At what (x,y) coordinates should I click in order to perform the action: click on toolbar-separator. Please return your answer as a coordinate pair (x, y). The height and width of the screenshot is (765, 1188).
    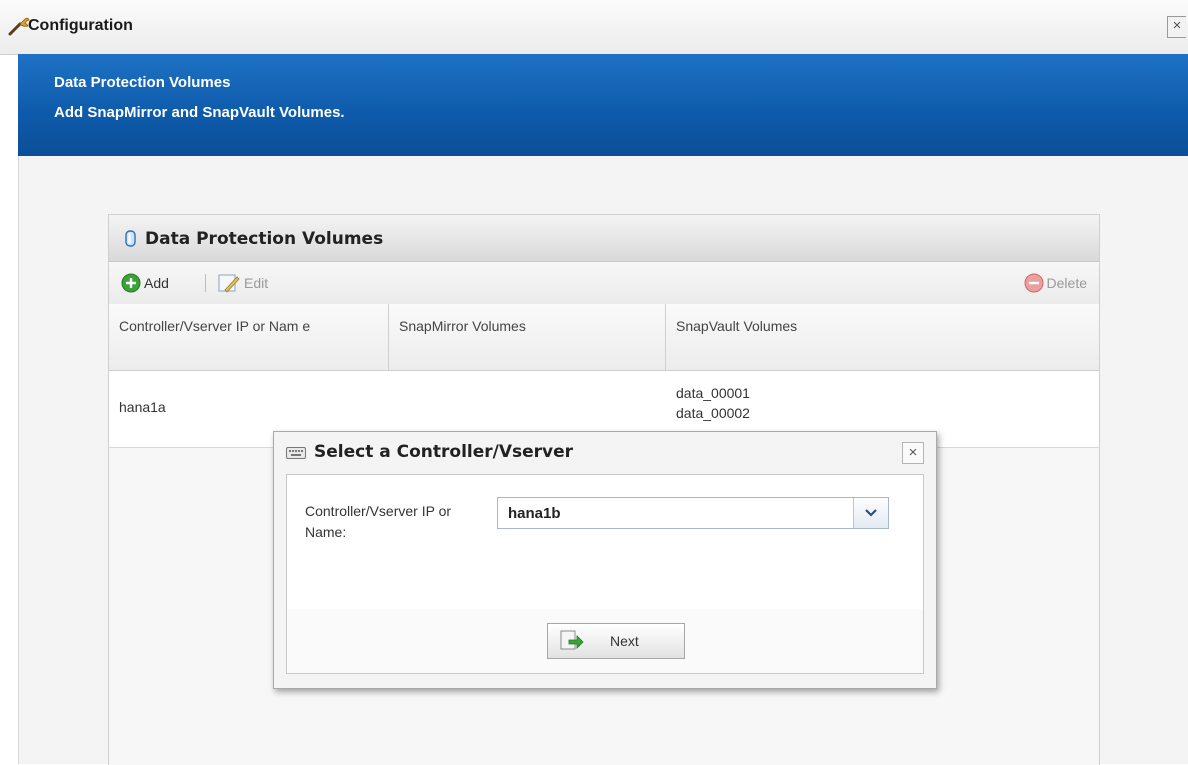
    Looking at the image, I should click on (205, 283).